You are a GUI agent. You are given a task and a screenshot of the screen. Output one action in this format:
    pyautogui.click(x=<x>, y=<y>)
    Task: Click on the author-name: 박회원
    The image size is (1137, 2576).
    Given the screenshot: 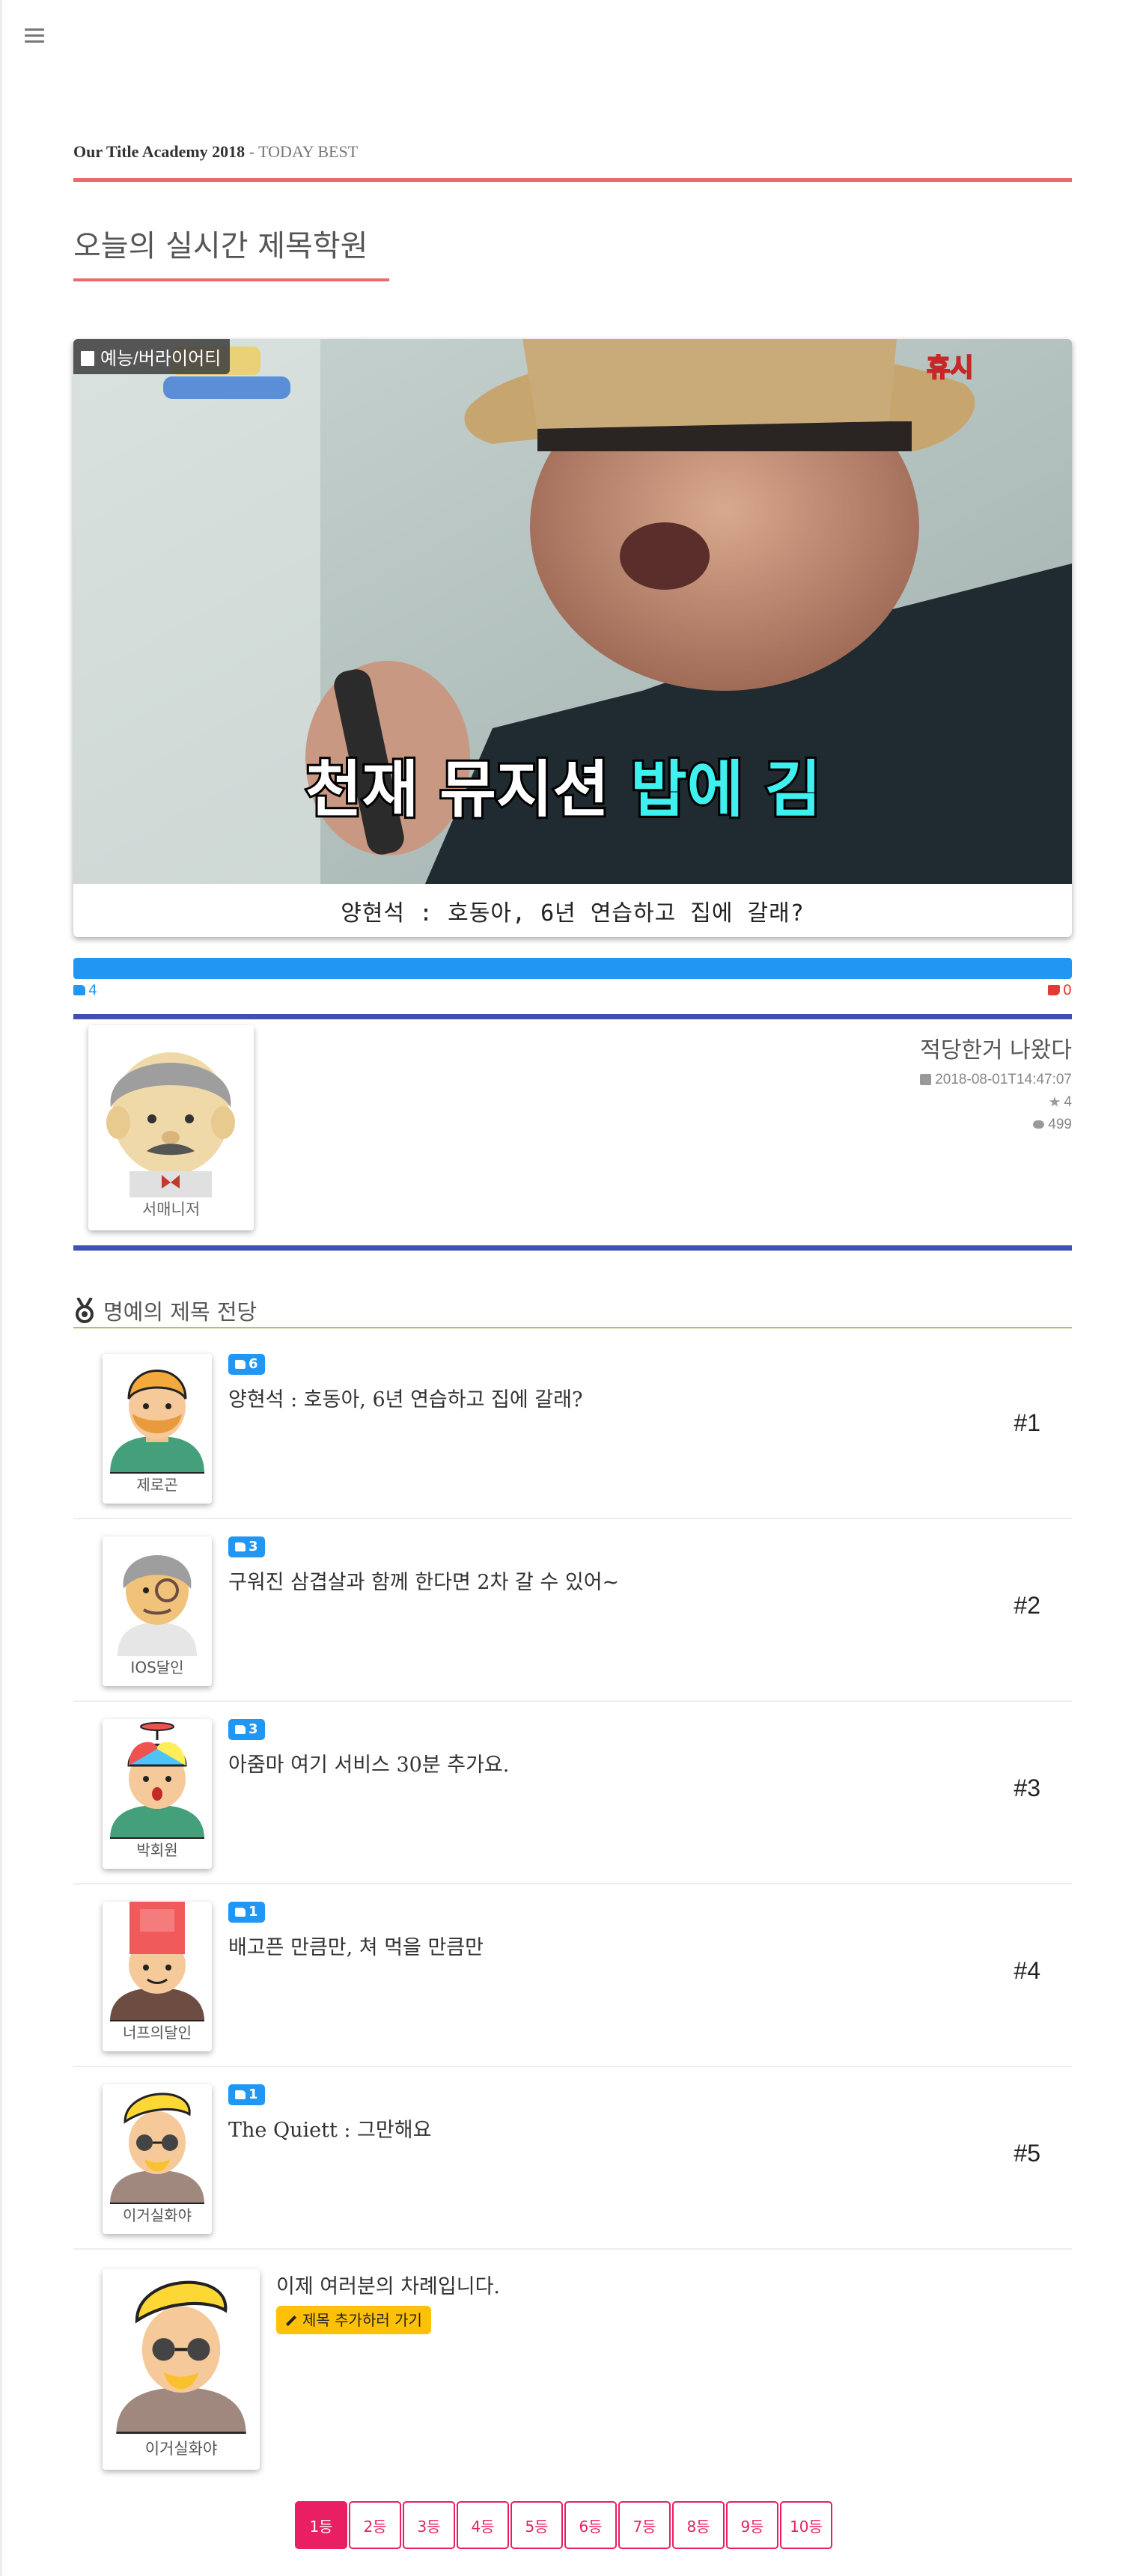 What is the action you would take?
    pyautogui.click(x=157, y=1850)
    